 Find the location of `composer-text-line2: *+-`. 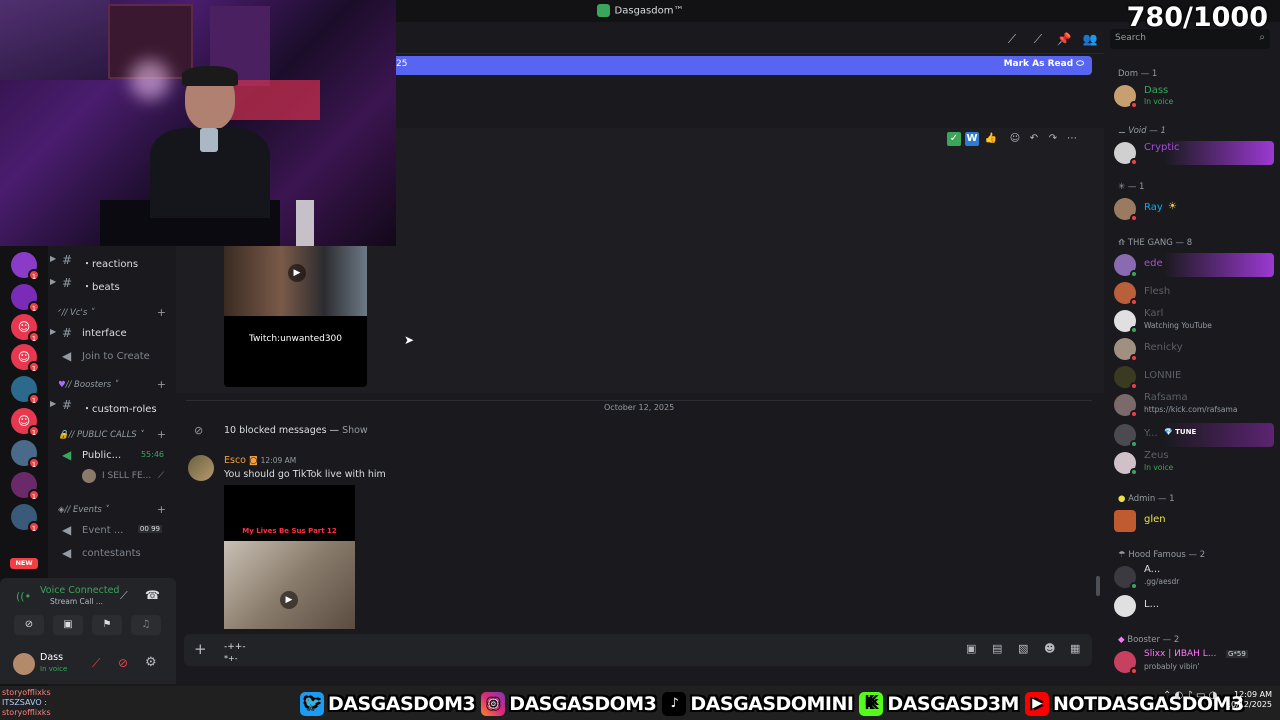

composer-text-line2: *+- is located at coordinates (231, 658).